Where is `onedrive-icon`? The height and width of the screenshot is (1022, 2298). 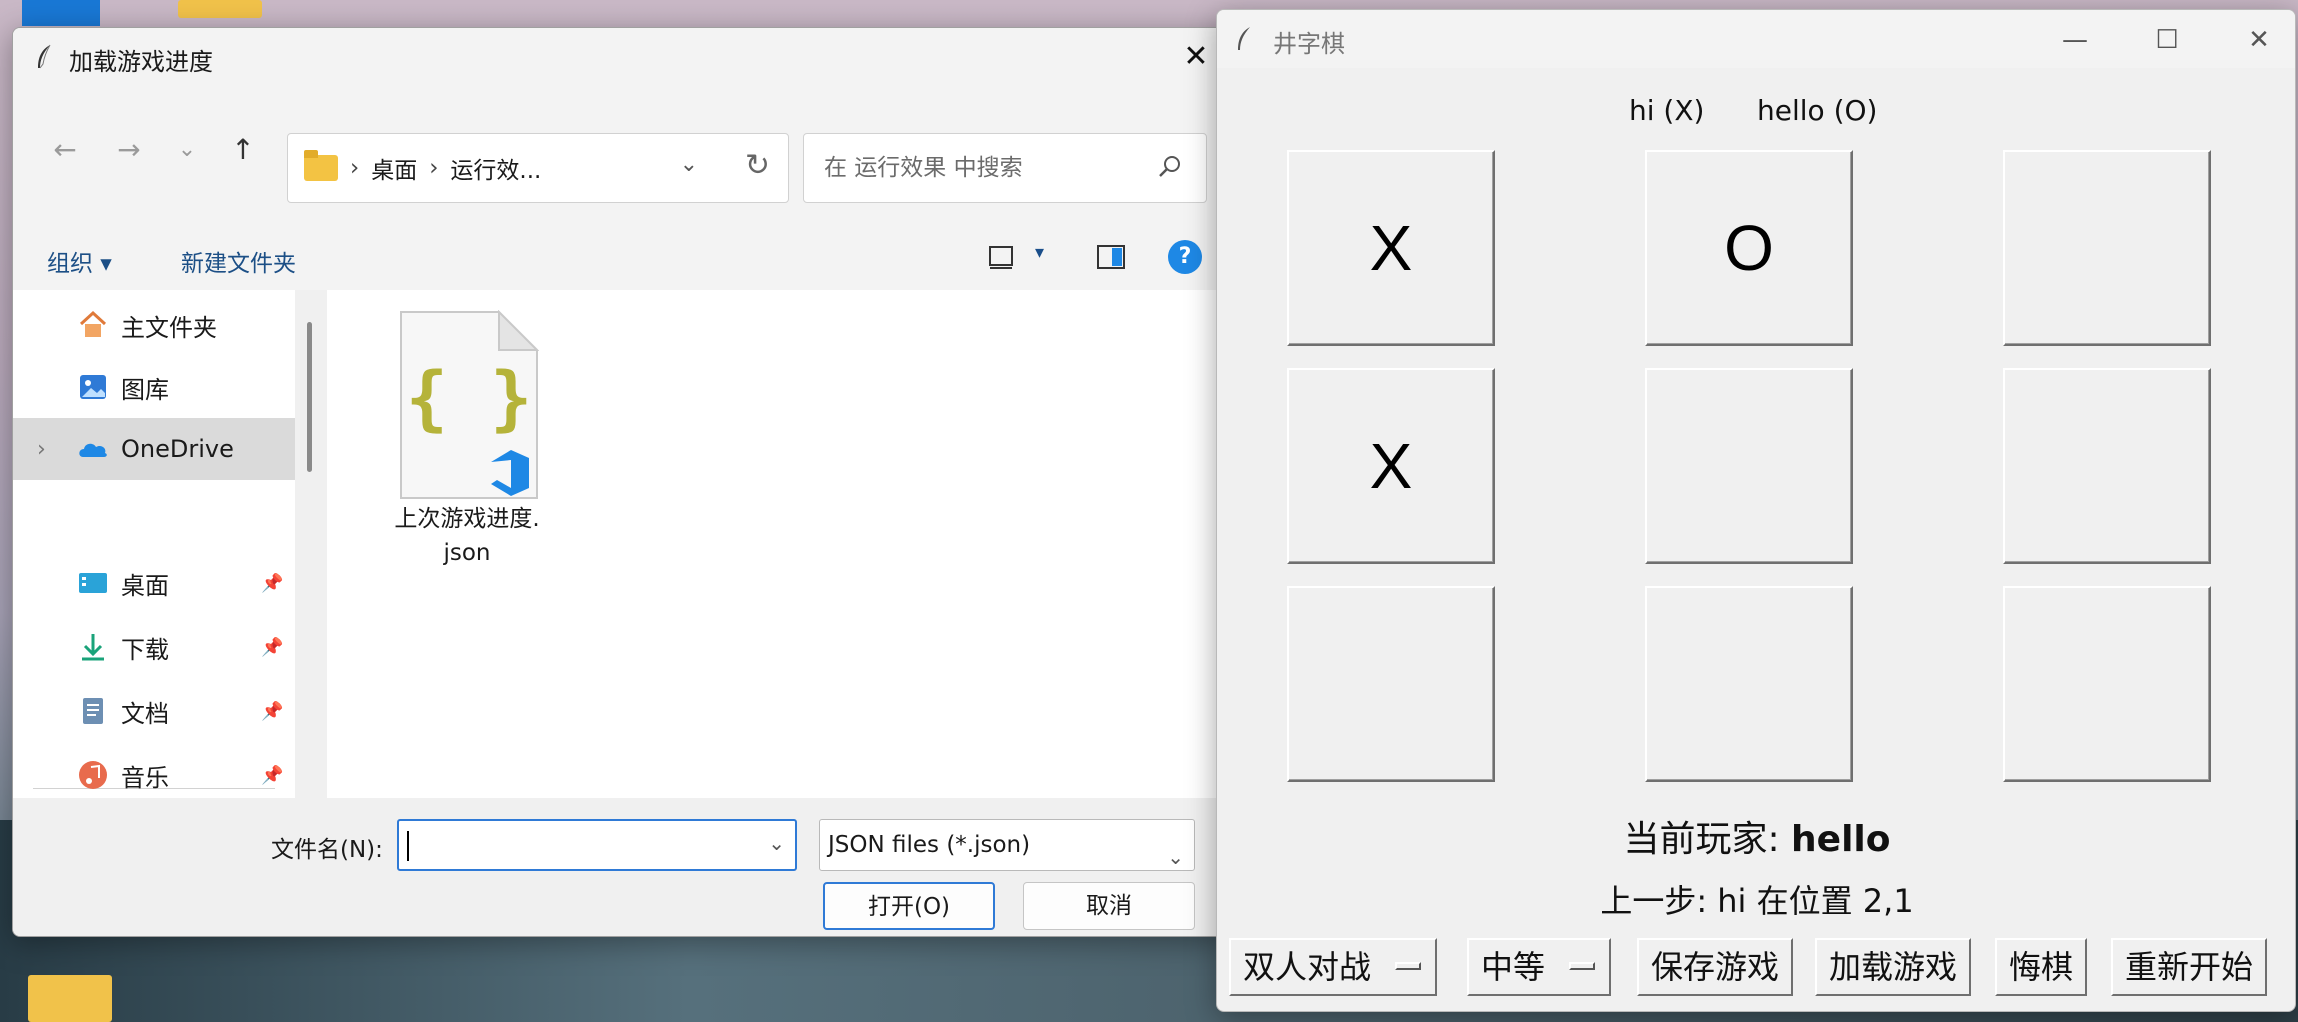 onedrive-icon is located at coordinates (93, 450).